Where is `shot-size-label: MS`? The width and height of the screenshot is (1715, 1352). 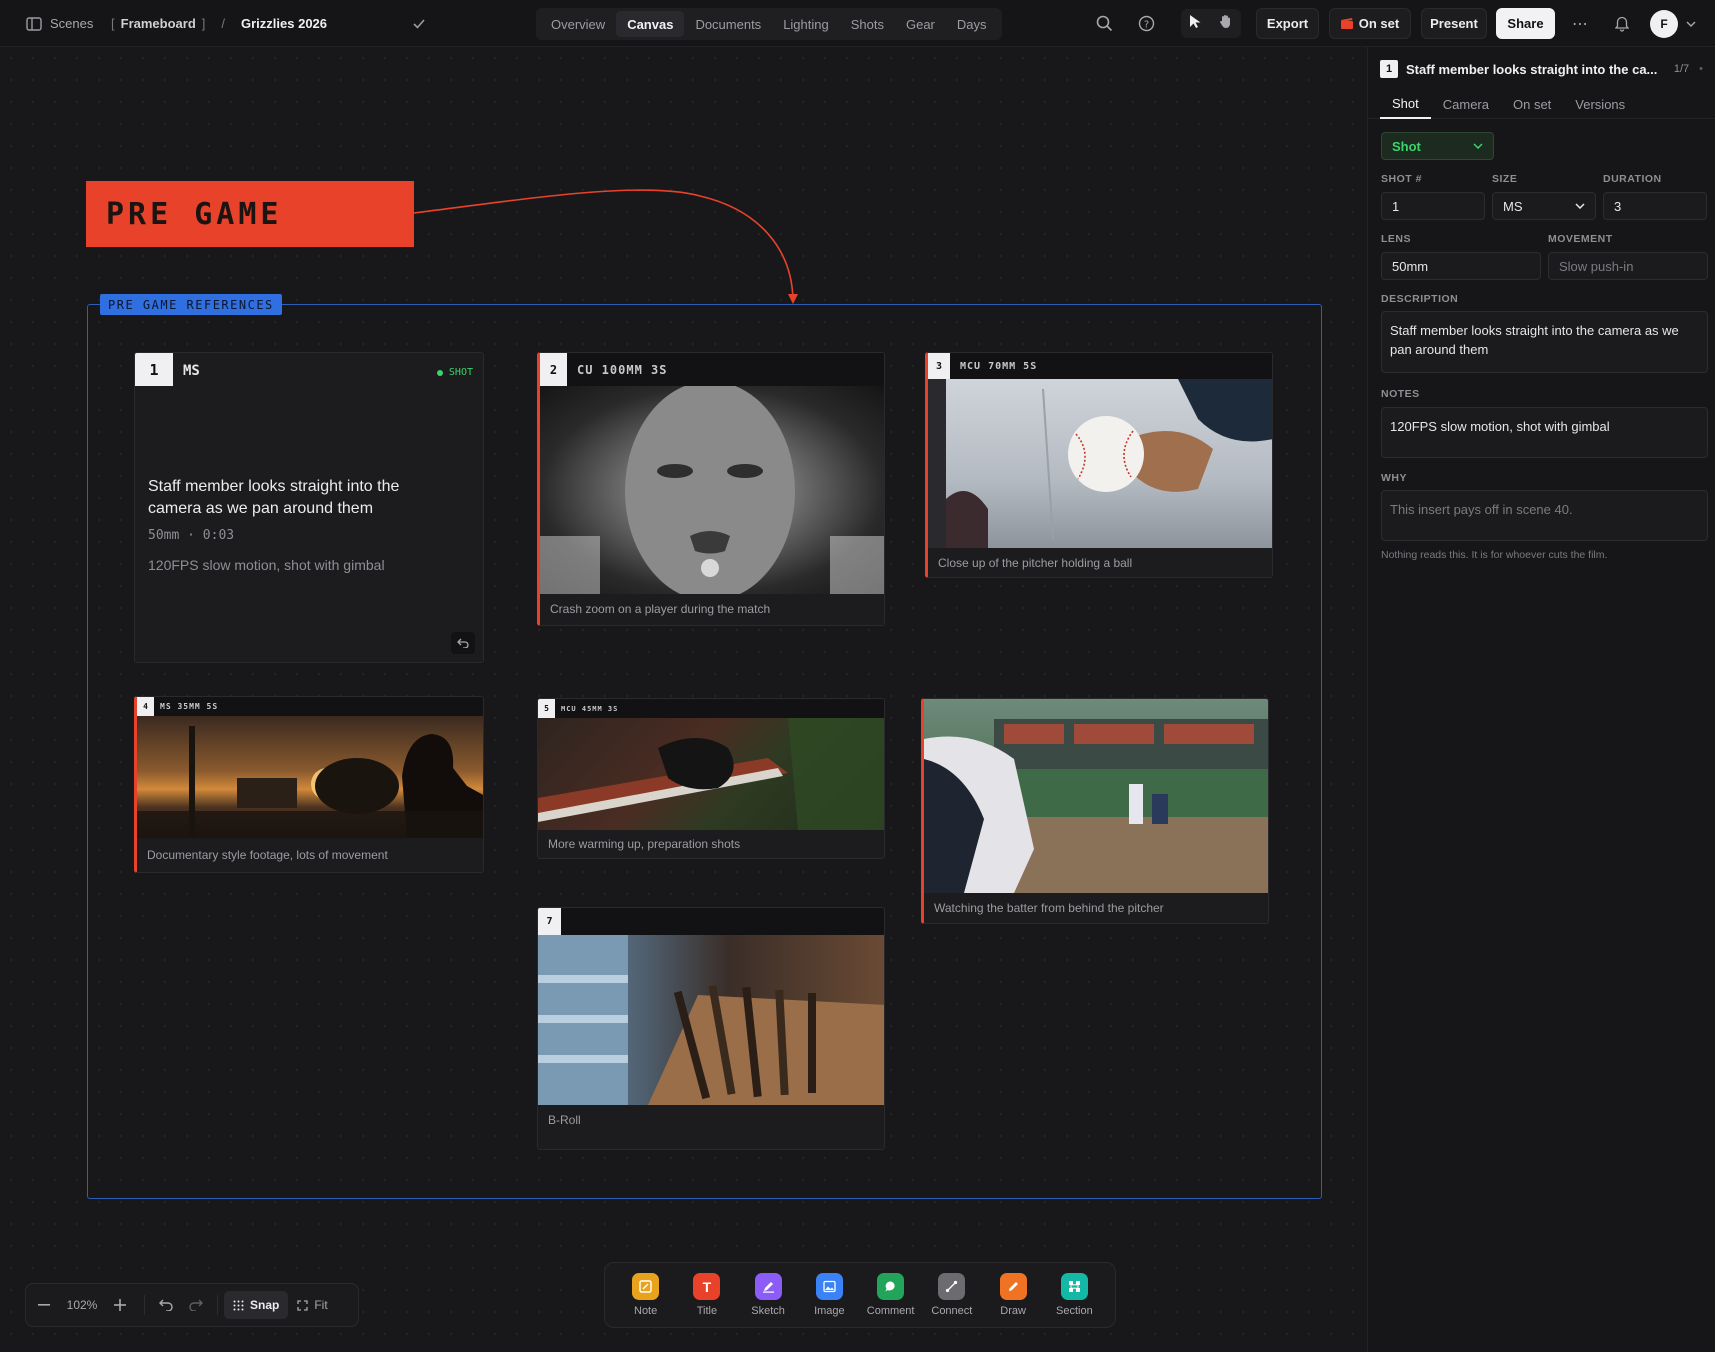
shot-size-label: MS is located at coordinates (191, 371).